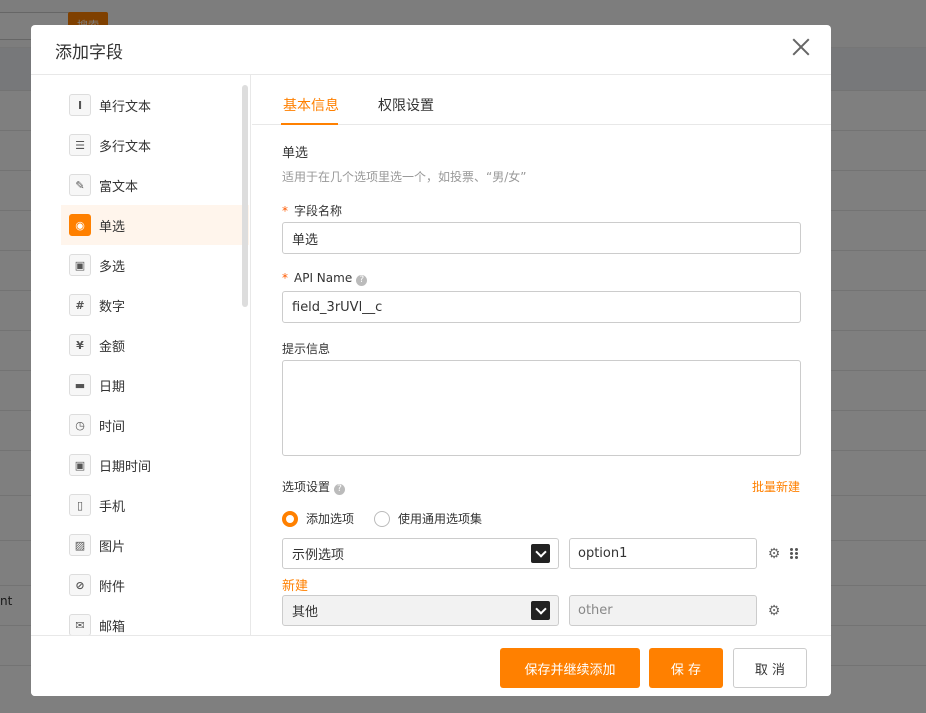  Describe the element at coordinates (155, 345) in the screenshot. I see `field-type-item: ¥ 金额` at that location.